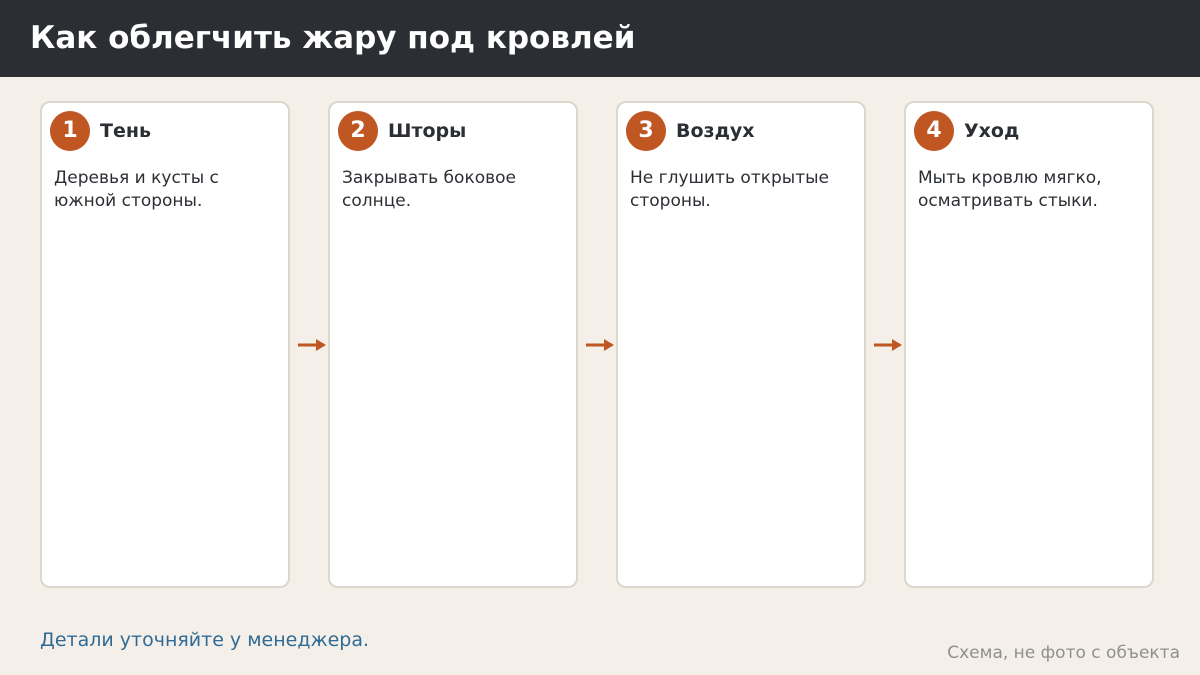  I want to click on step-description: Деревья и кусты с южной стороны., so click(136, 189).